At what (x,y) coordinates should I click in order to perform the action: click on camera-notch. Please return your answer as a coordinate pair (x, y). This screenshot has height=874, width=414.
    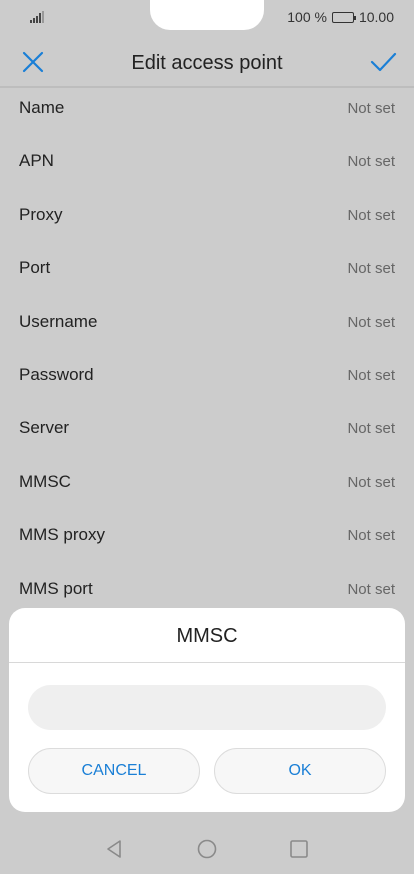
    Looking at the image, I should click on (207, 15).